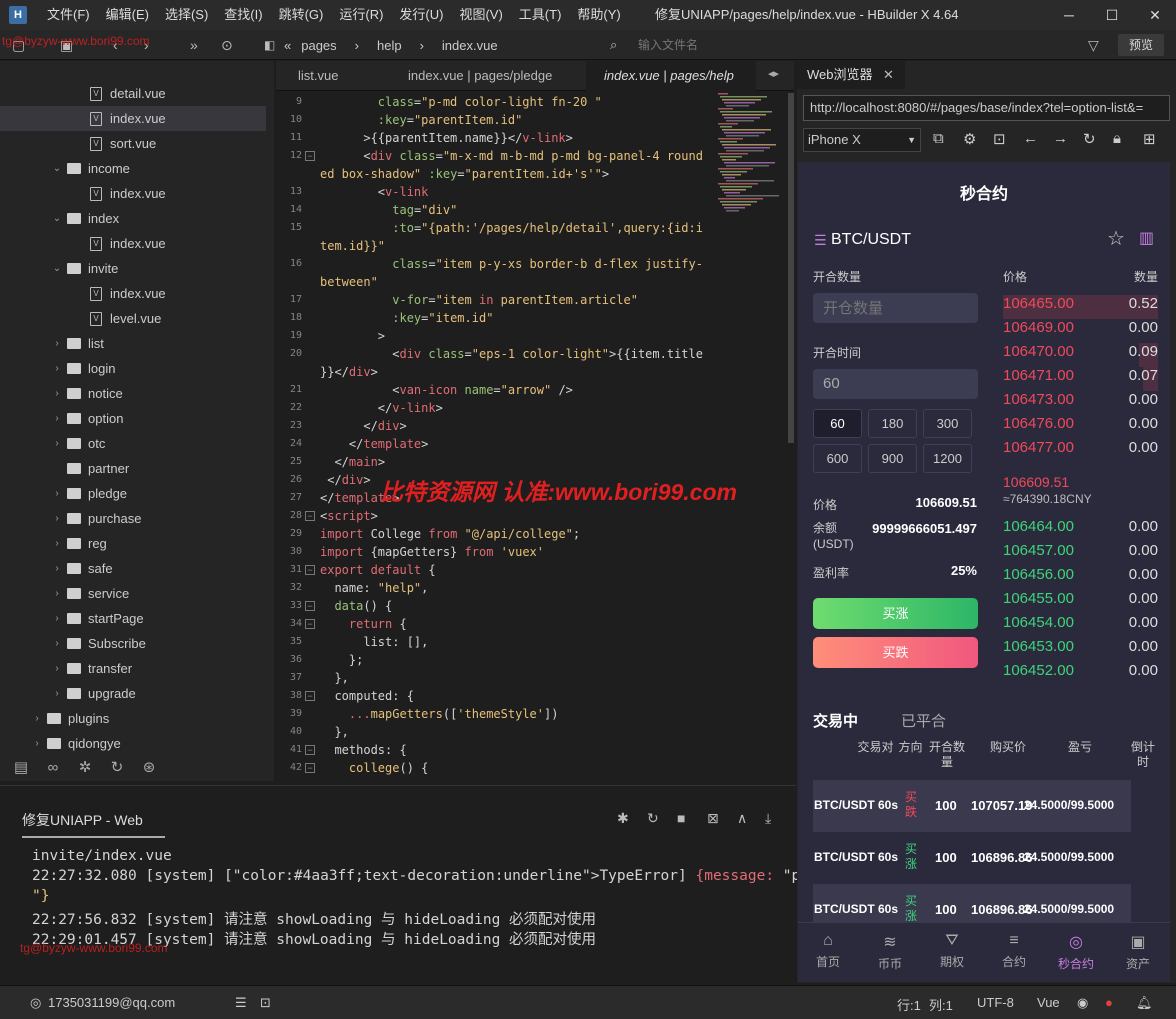  I want to click on preview-button: 预览, so click(1141, 45).